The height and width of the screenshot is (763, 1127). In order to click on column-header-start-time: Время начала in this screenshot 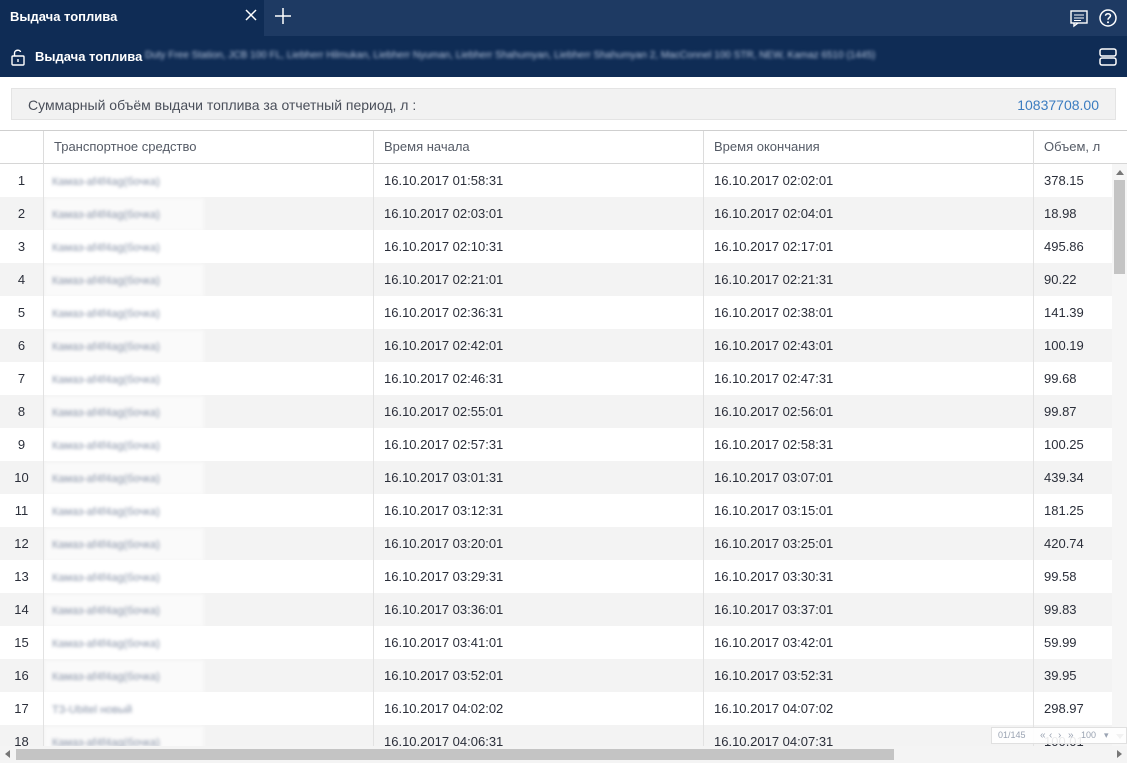, I will do `click(538, 147)`.